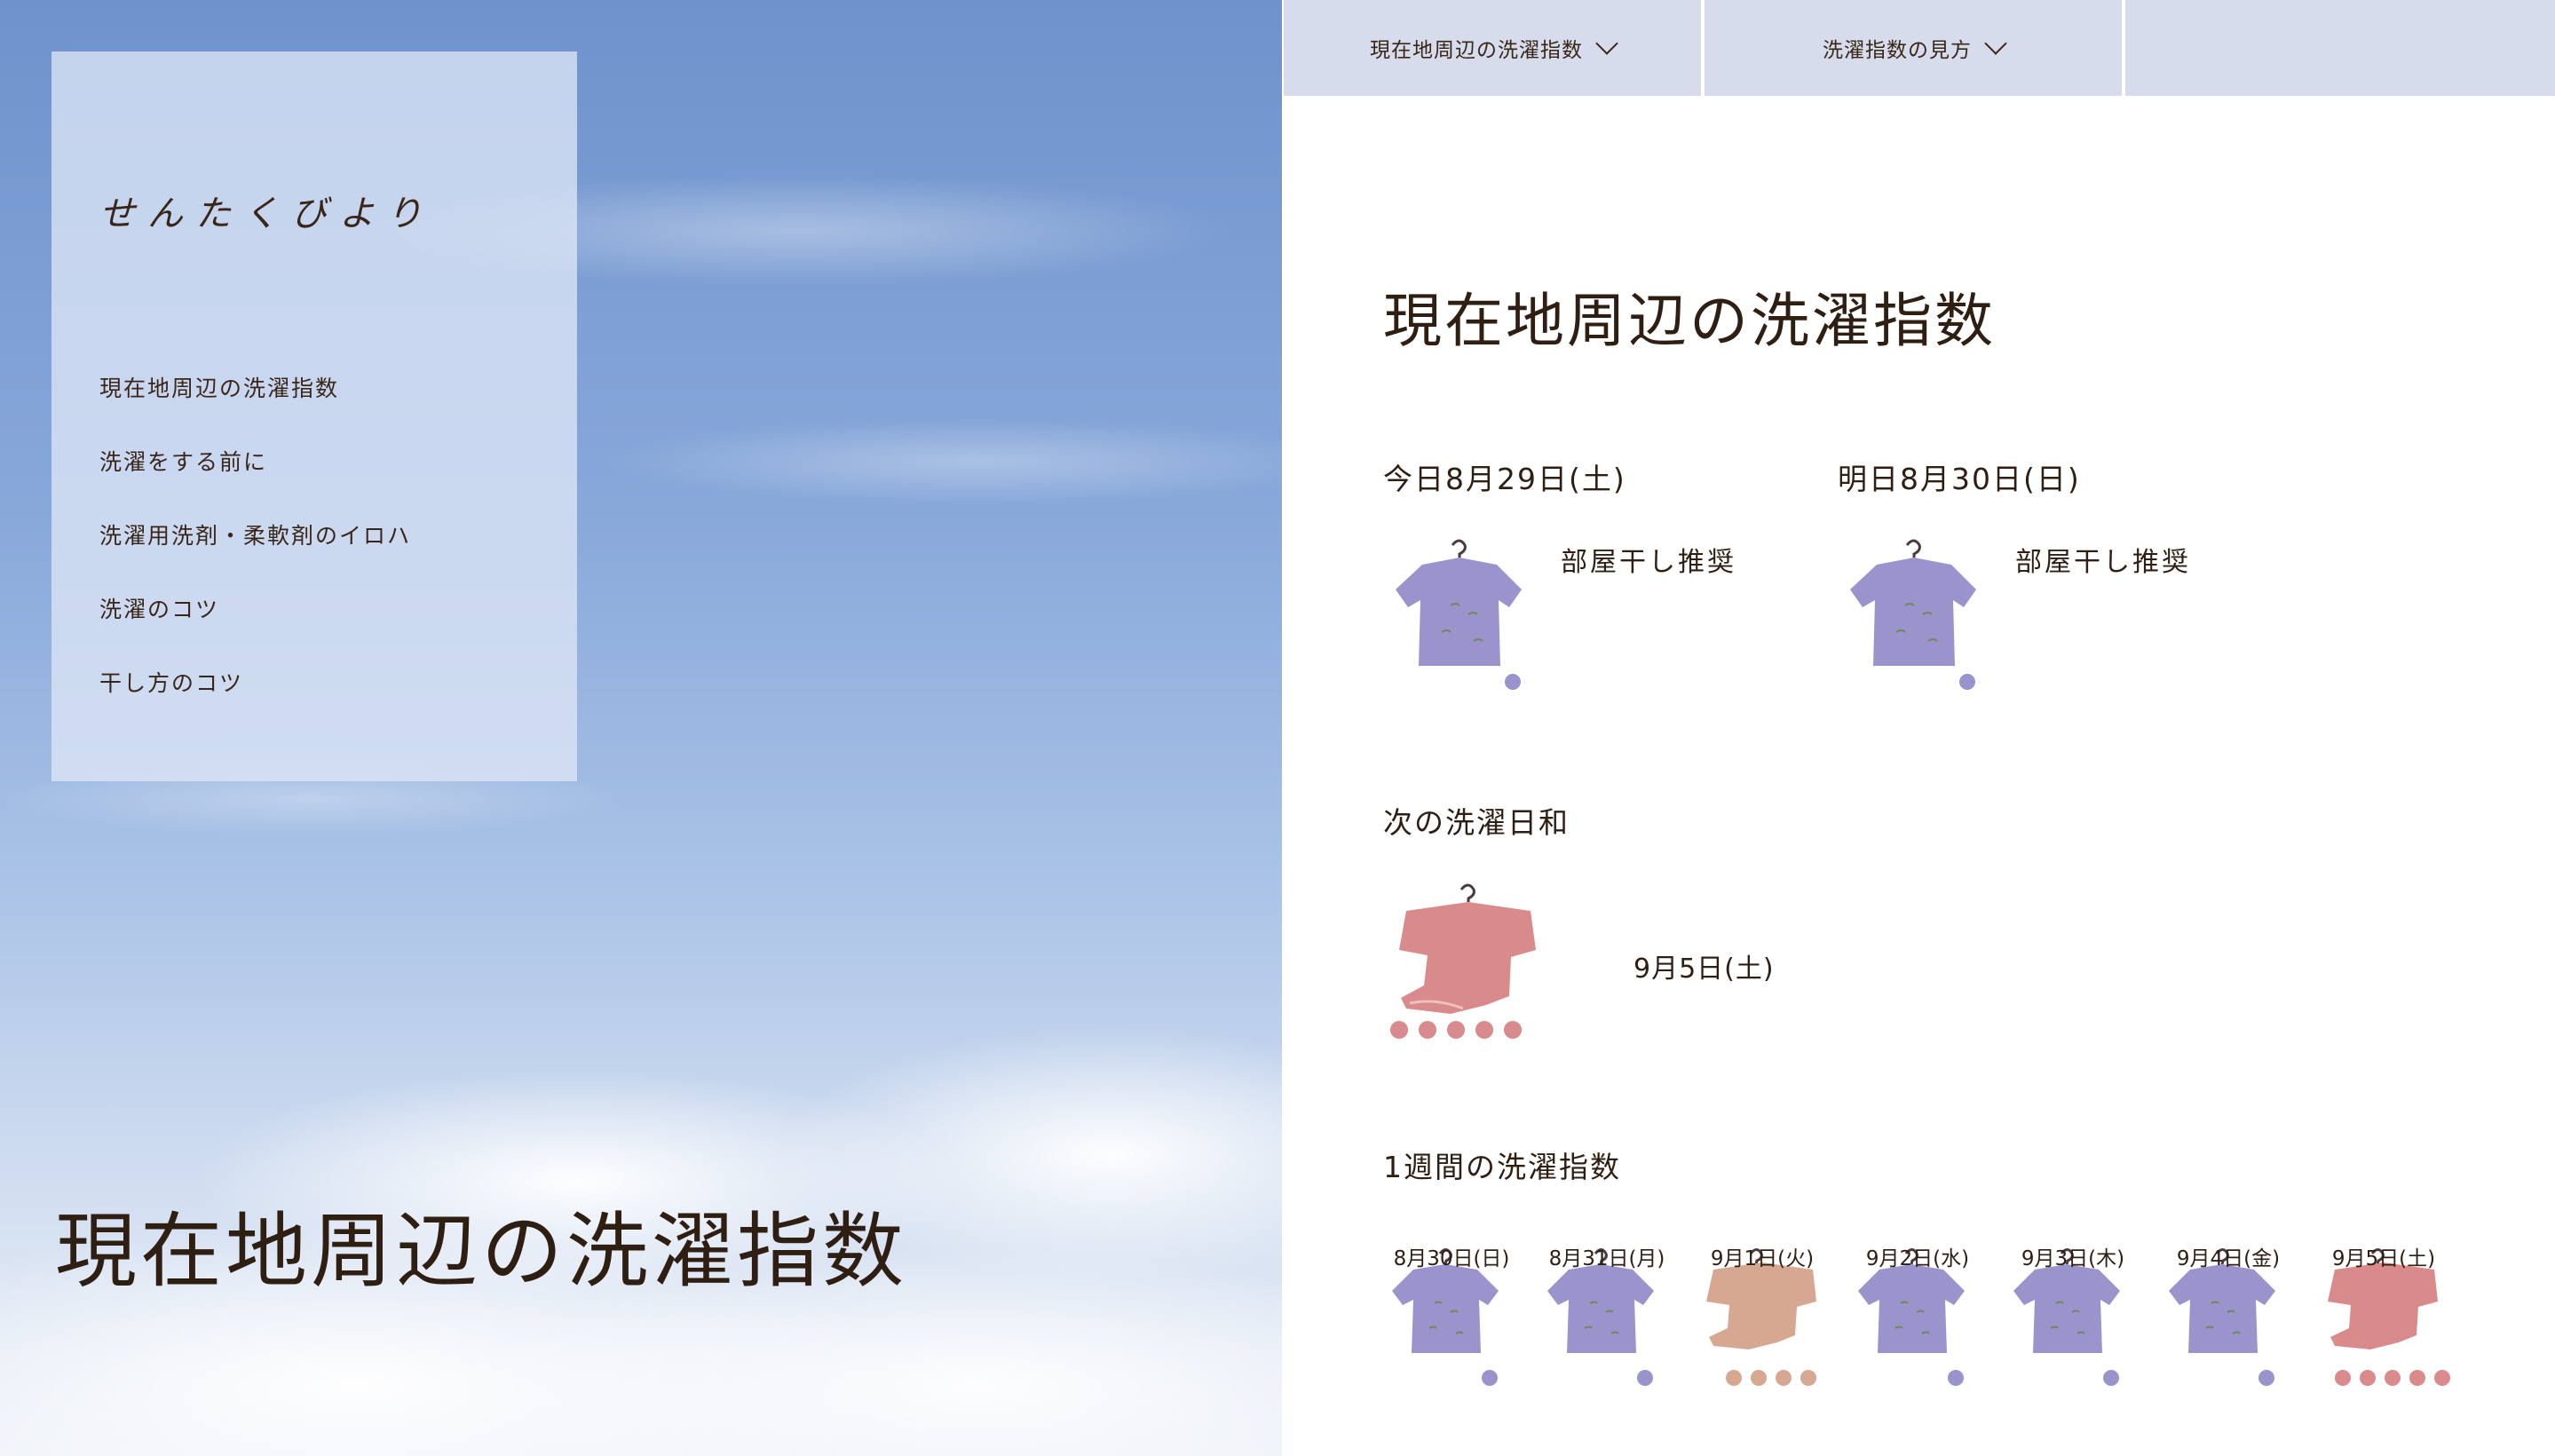 The width and height of the screenshot is (2555, 1456). Describe the element at coordinates (2228, 1258) in the screenshot. I see `week-day-label: 9月4日(金)` at that location.